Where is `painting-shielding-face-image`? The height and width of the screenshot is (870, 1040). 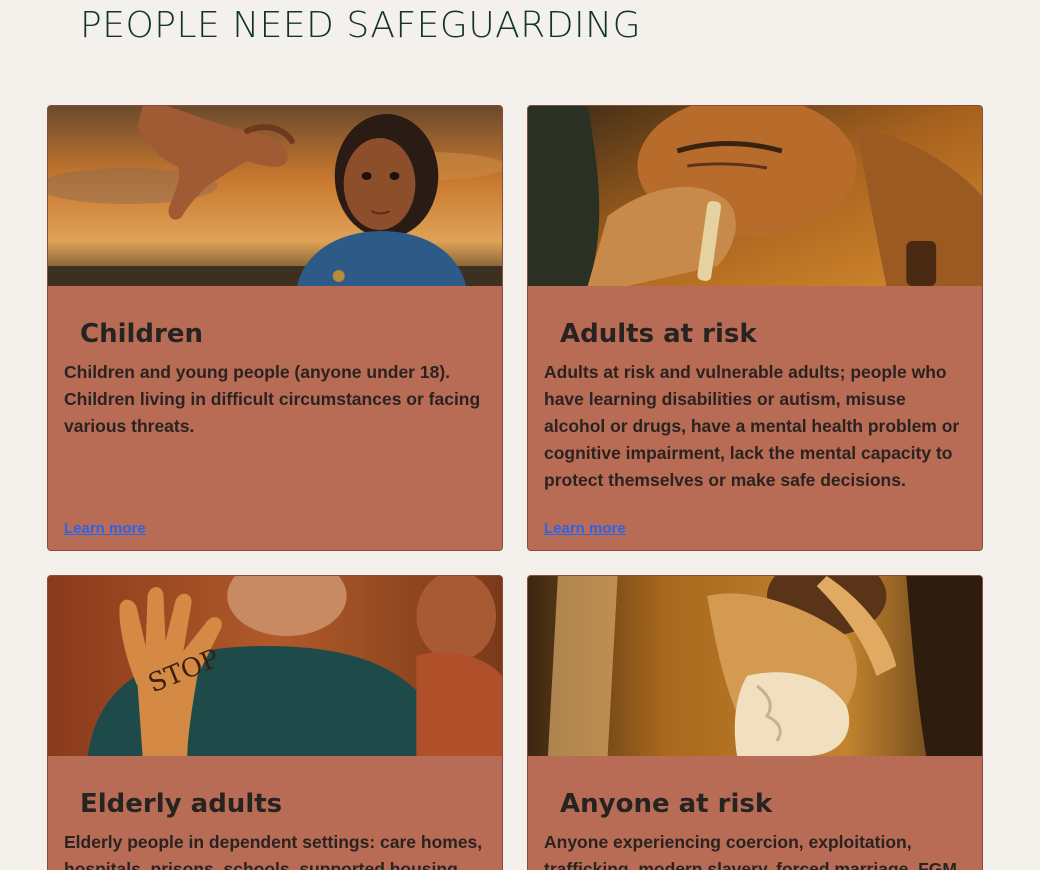
painting-shielding-face-image is located at coordinates (755, 666).